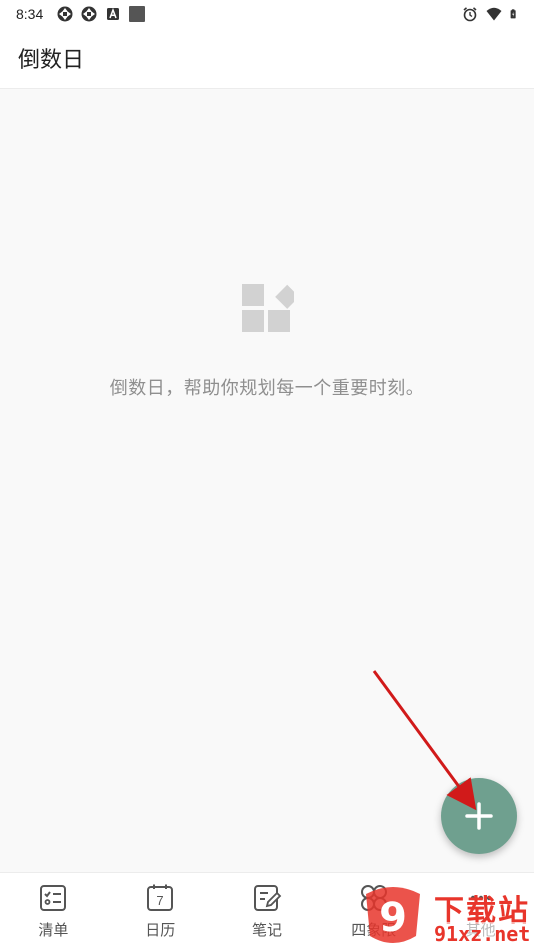 Image resolution: width=534 pixels, height=950 pixels. Describe the element at coordinates (266, 930) in the screenshot. I see `nav-item-label: 笔记` at that location.